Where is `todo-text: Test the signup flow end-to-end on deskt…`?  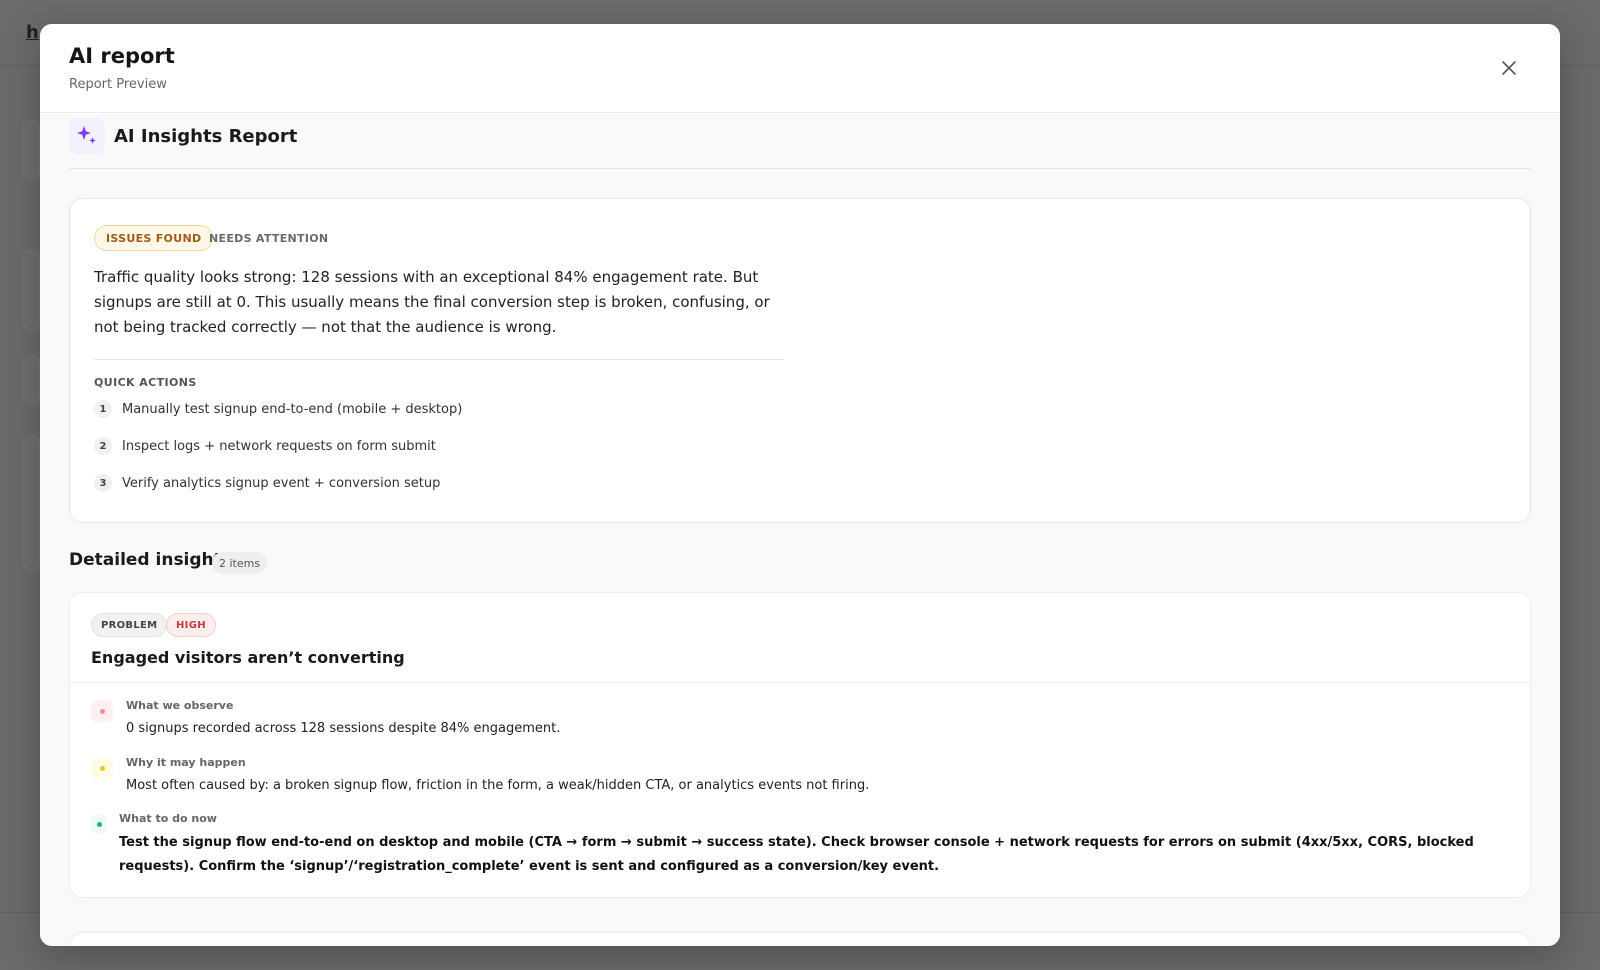
todo-text: Test the signup flow end-to-end on deskt… is located at coordinates (796, 854).